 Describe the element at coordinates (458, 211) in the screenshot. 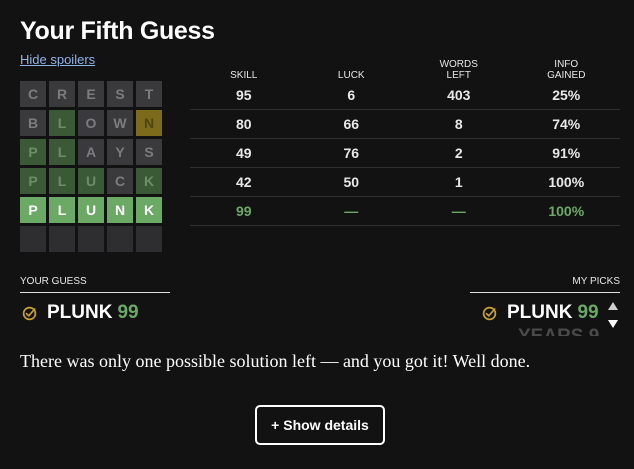

I see `stat-words-left: —` at that location.